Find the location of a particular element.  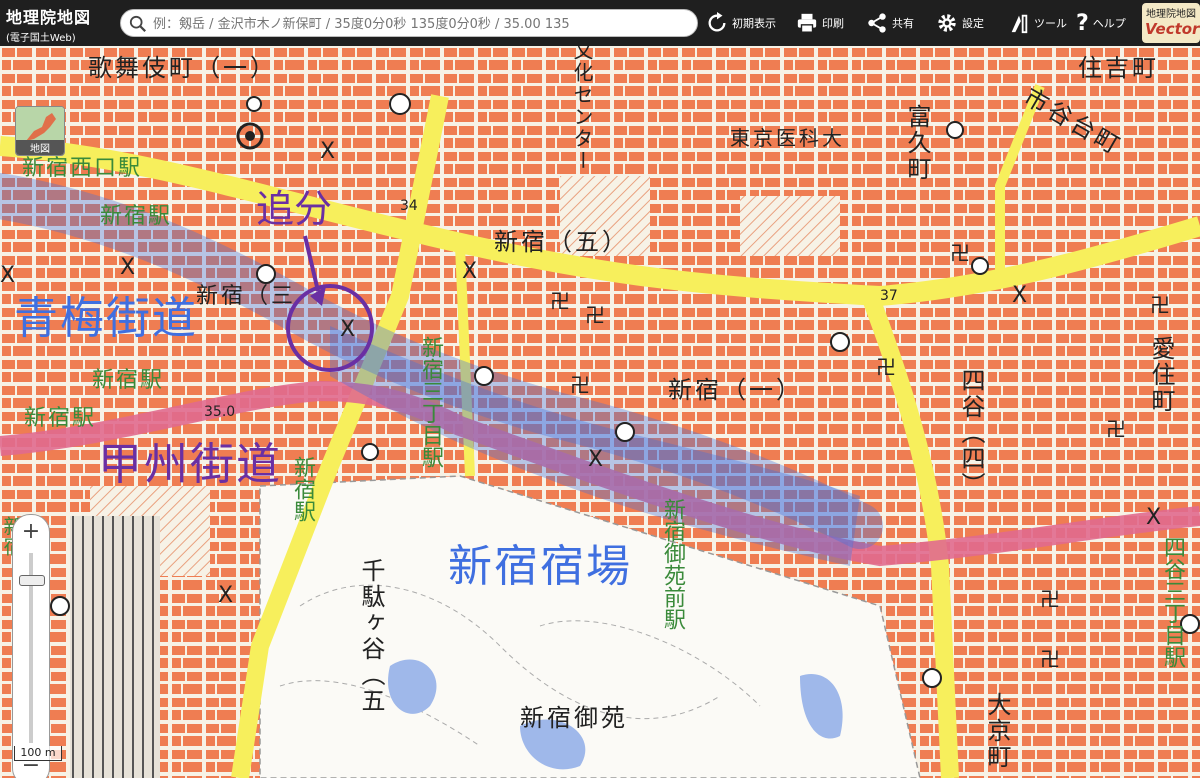

search-box is located at coordinates (409, 23).